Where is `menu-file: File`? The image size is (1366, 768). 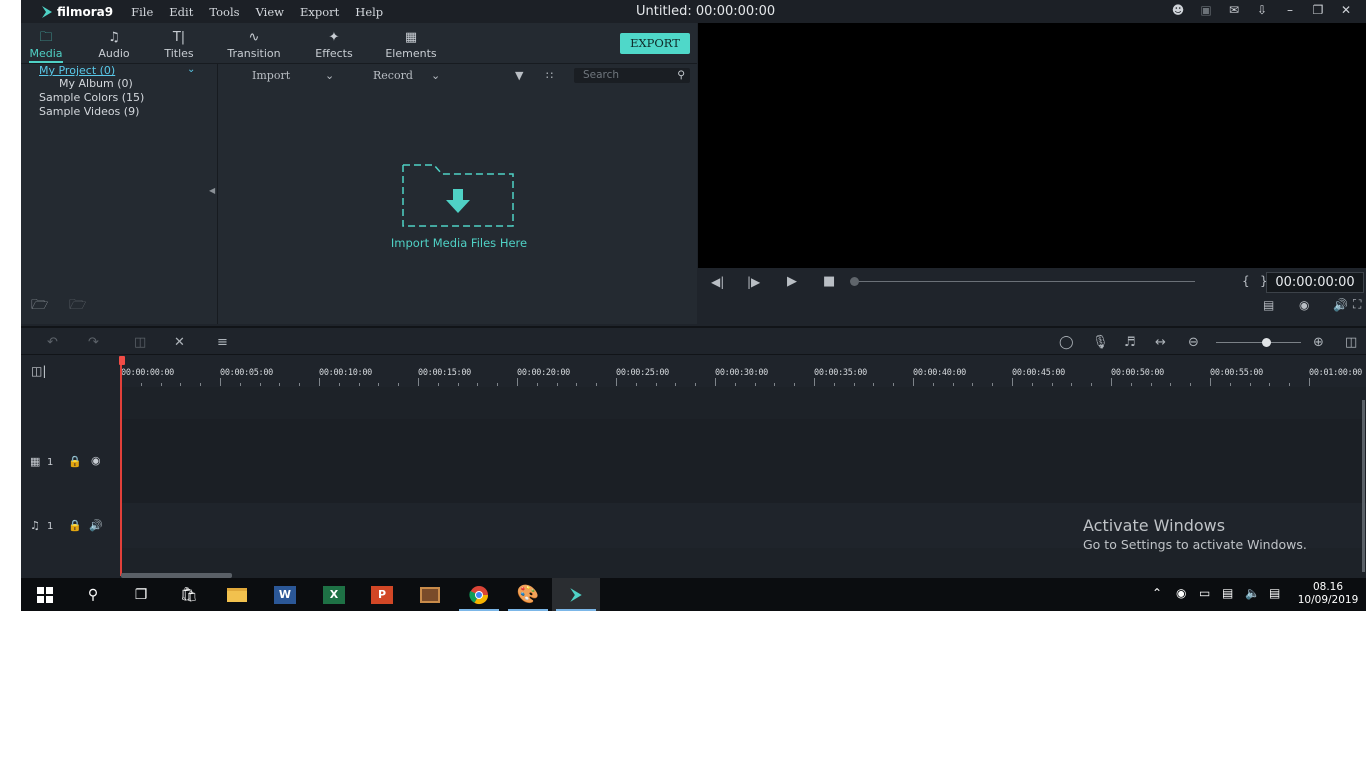
menu-file: File is located at coordinates (142, 12).